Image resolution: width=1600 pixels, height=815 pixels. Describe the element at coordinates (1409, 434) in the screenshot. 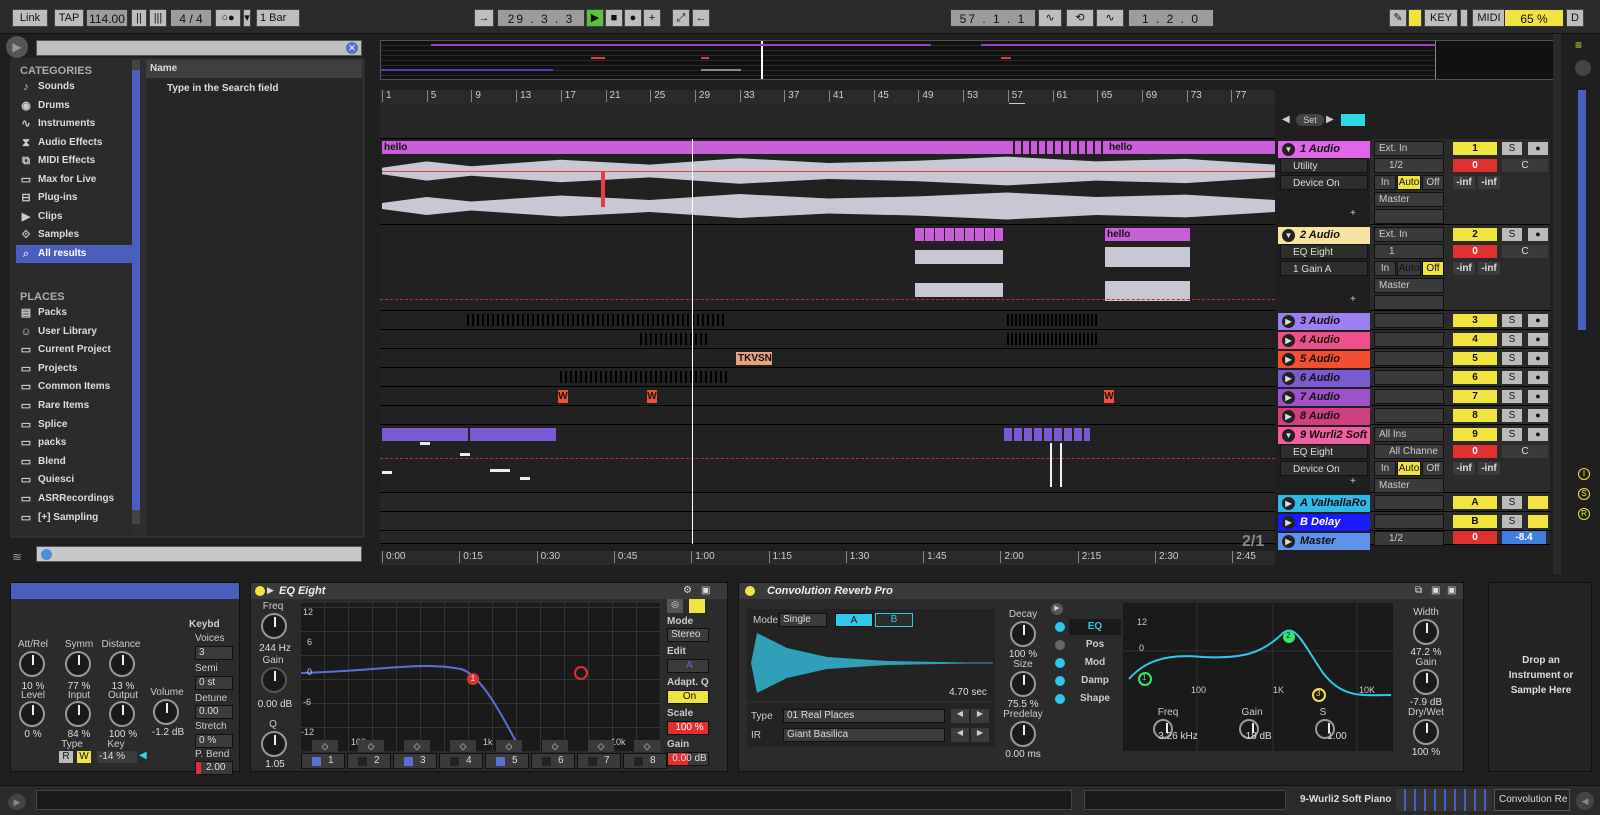

I see `input-type-select: All Ins` at that location.